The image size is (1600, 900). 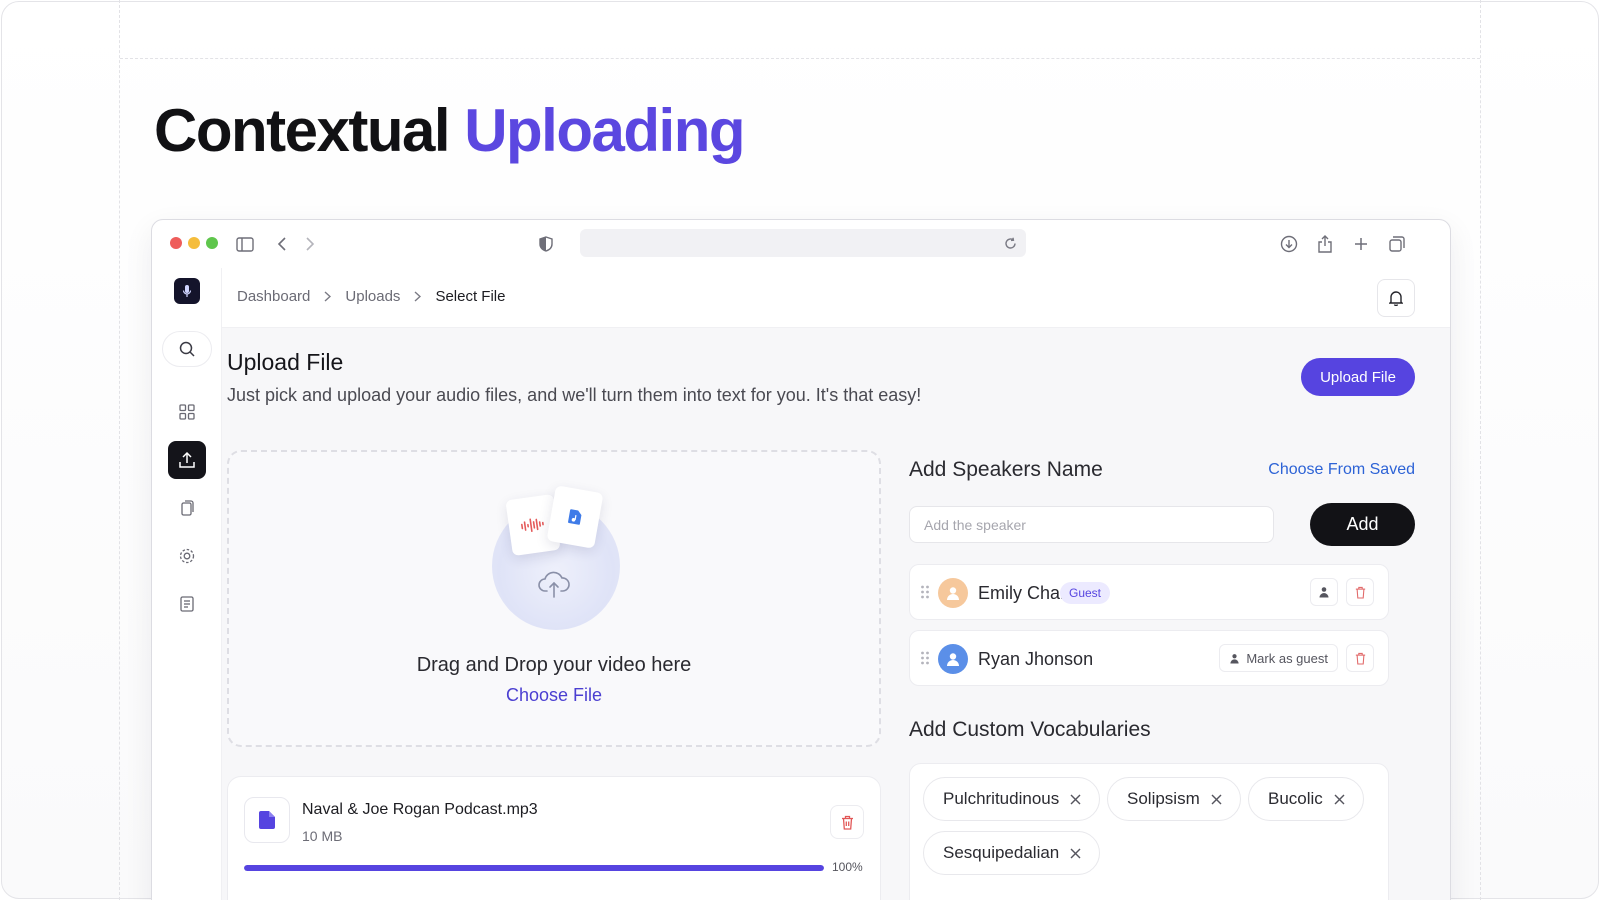 What do you see at coordinates (554, 586) in the screenshot?
I see `cloud-upload-icon` at bounding box center [554, 586].